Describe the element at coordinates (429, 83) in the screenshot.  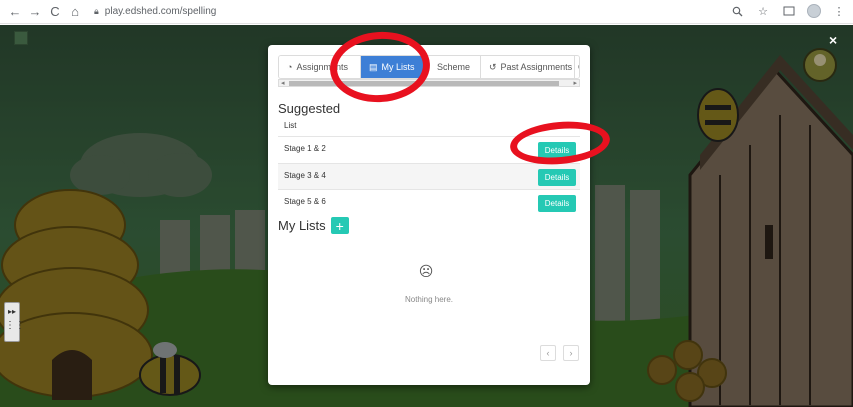
I see `tab-scrollbar: ◂ ▸` at that location.